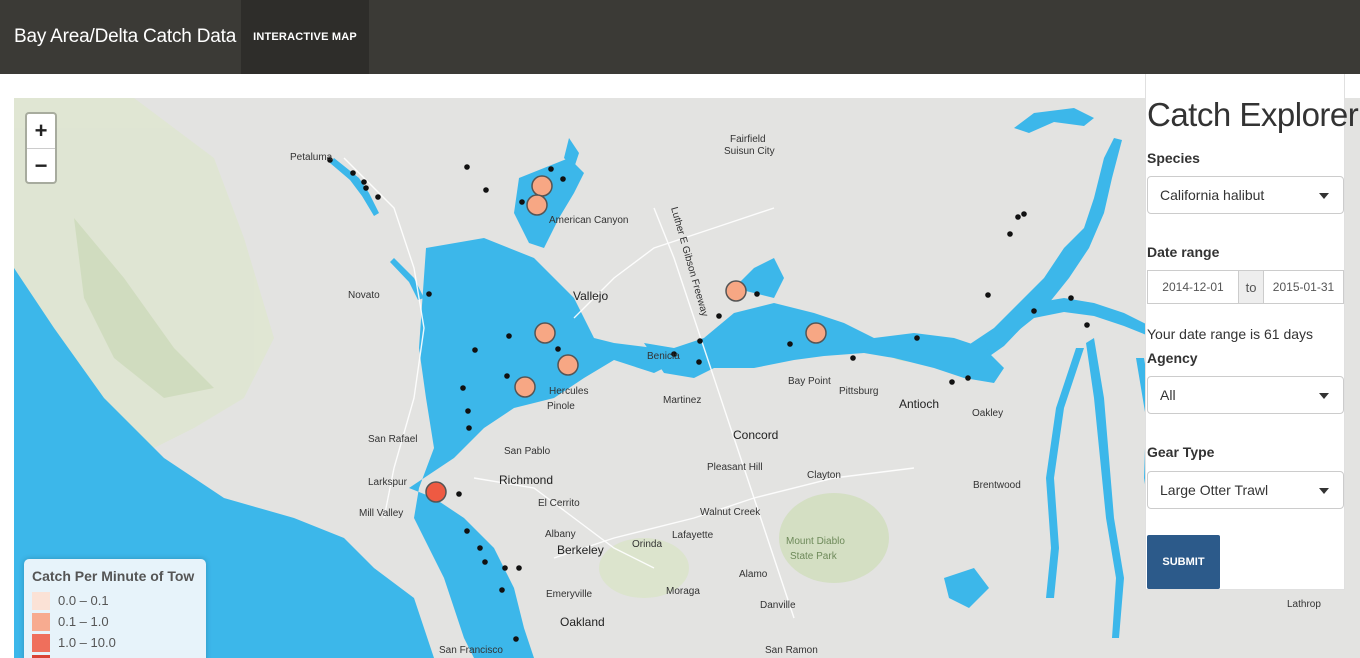 This screenshot has width=1360, height=658. I want to click on agency-value: All, so click(1168, 395).